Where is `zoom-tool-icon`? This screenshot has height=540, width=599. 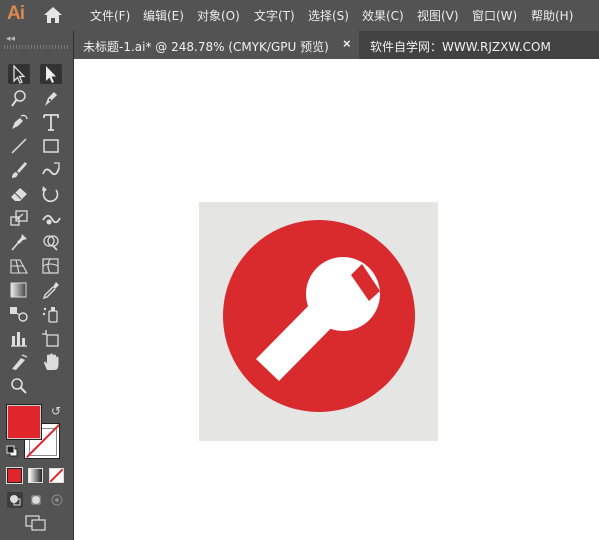
zoom-tool-icon is located at coordinates (19, 386).